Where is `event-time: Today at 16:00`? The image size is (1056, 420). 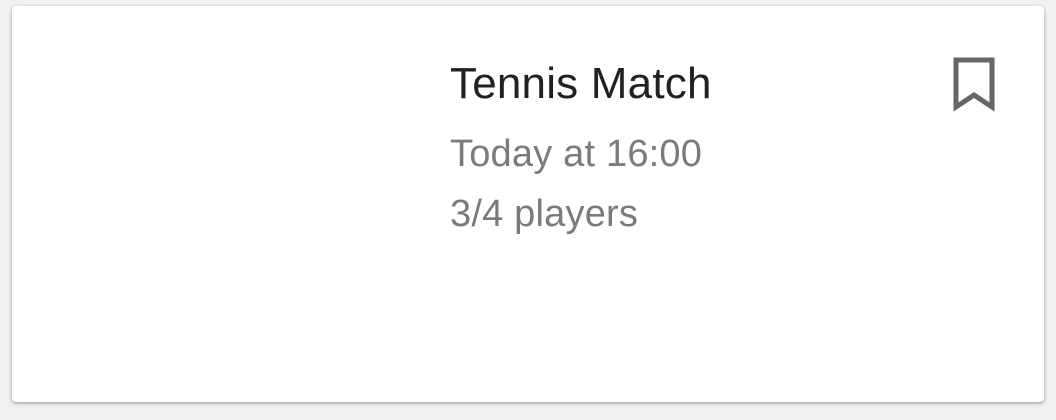 event-time: Today at 16:00 is located at coordinates (576, 154).